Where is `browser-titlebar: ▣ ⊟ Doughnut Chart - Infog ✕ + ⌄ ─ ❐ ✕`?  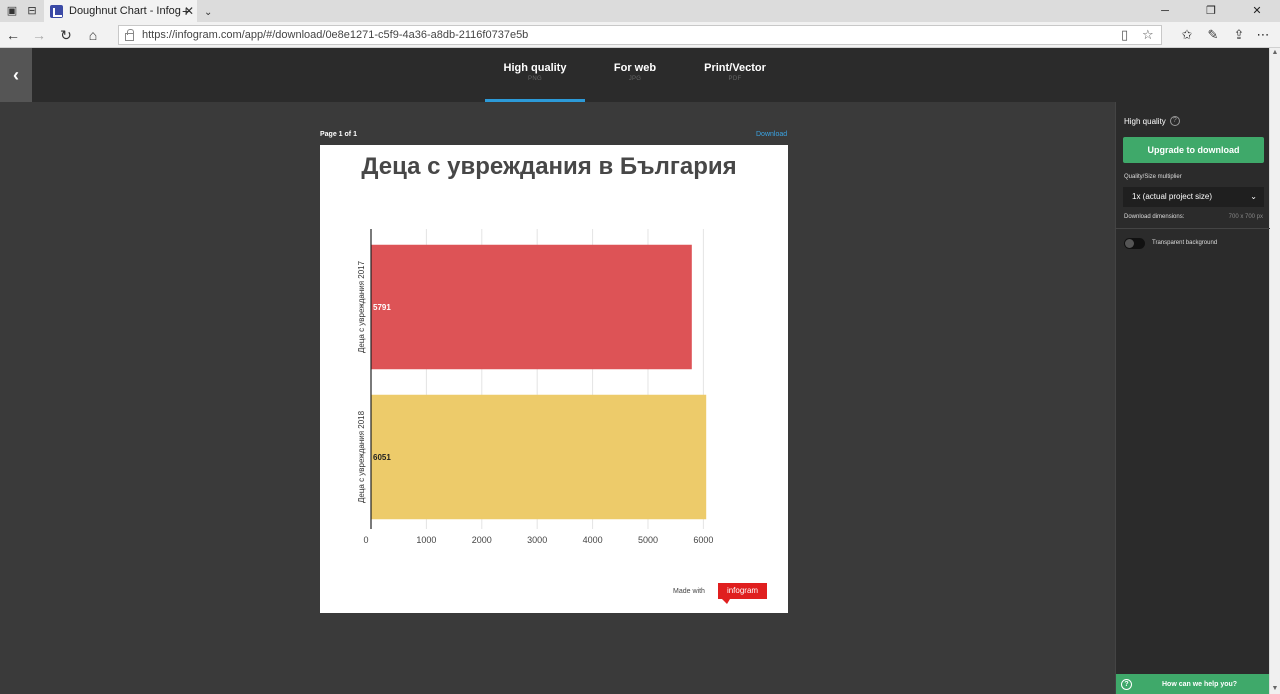 browser-titlebar: ▣ ⊟ Doughnut Chart - Infog ✕ + ⌄ ─ ❐ ✕ is located at coordinates (640, 11).